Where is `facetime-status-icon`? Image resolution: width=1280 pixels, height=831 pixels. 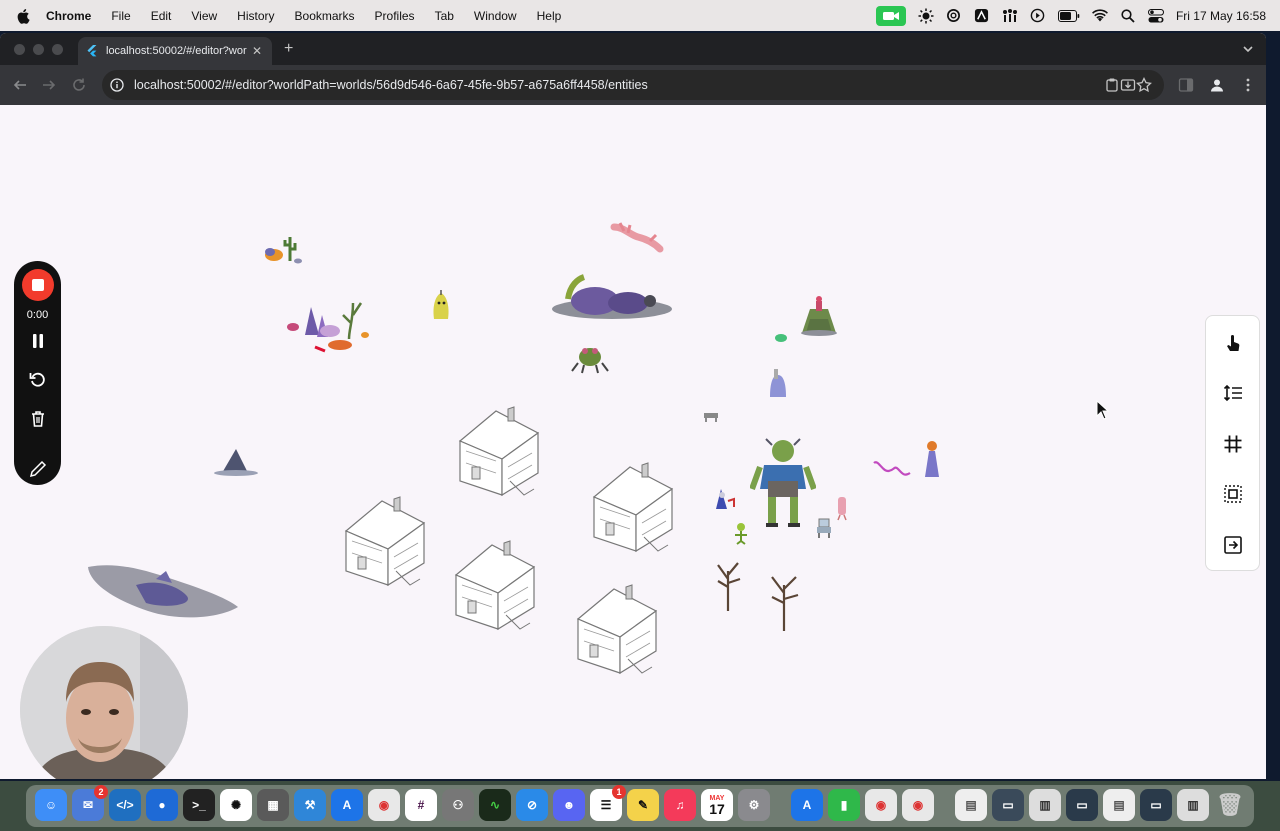 facetime-status-icon is located at coordinates (890, 15).